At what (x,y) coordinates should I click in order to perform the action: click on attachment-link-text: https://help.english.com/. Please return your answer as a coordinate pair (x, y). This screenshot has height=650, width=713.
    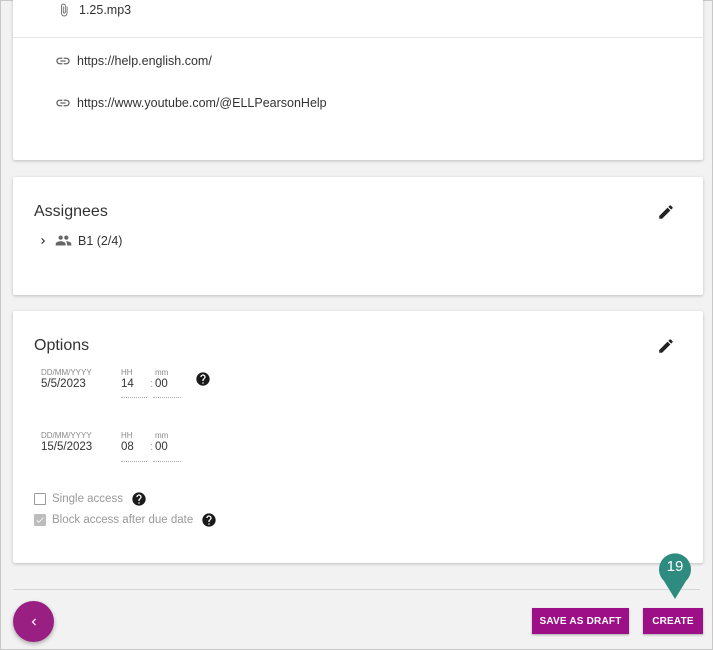
    Looking at the image, I should click on (144, 61).